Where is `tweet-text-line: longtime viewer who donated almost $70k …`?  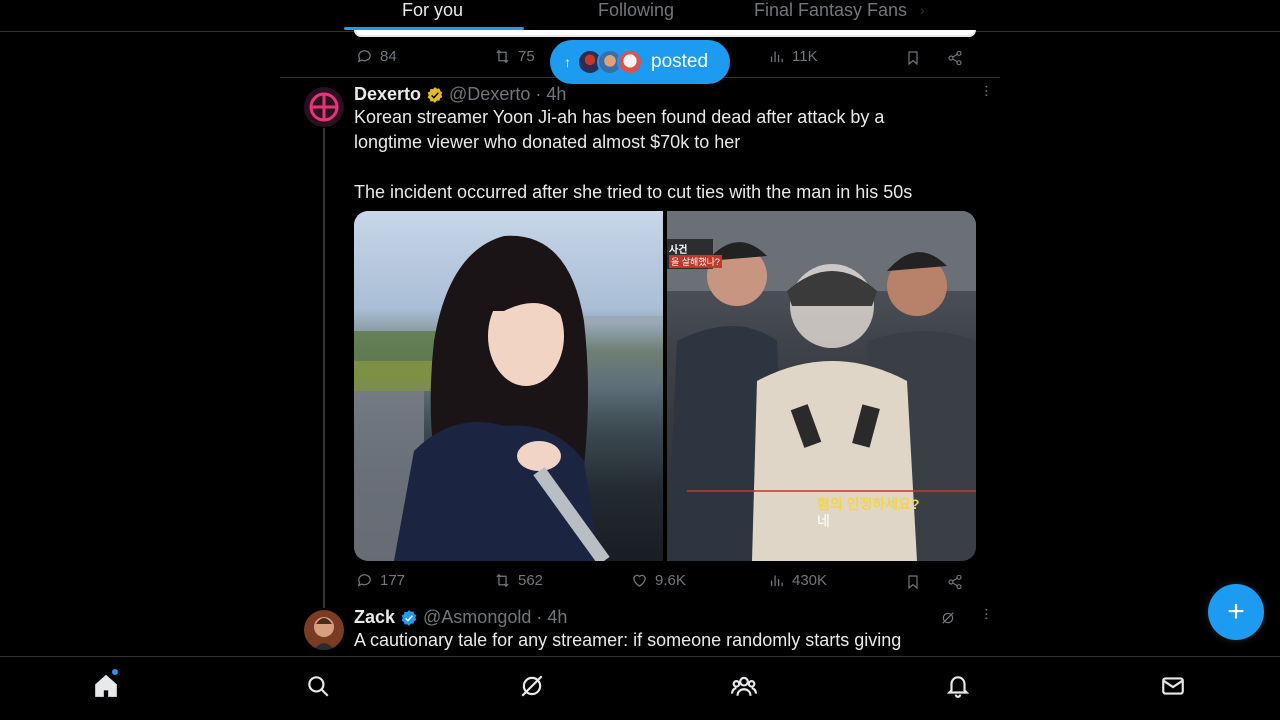
tweet-text-line: longtime viewer who donated almost $70k … is located at coordinates (547, 142).